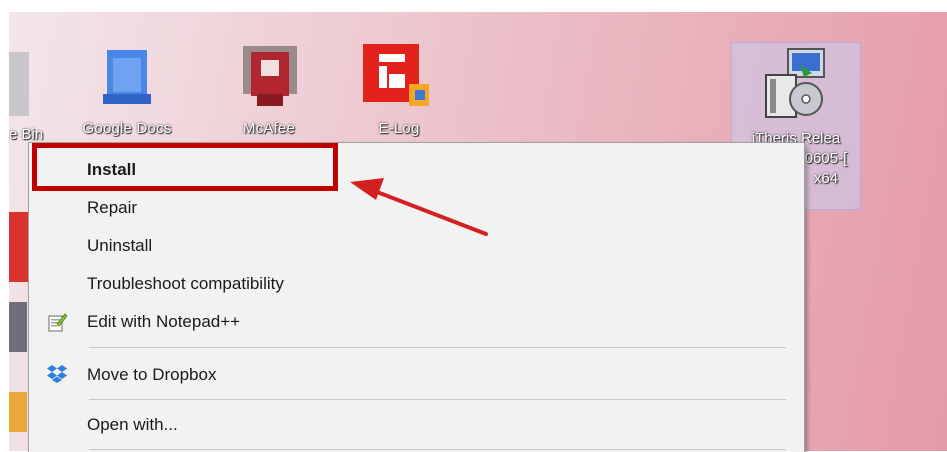 The width and height of the screenshot is (947, 452). I want to click on recycle-bin-icon, so click(19, 84).